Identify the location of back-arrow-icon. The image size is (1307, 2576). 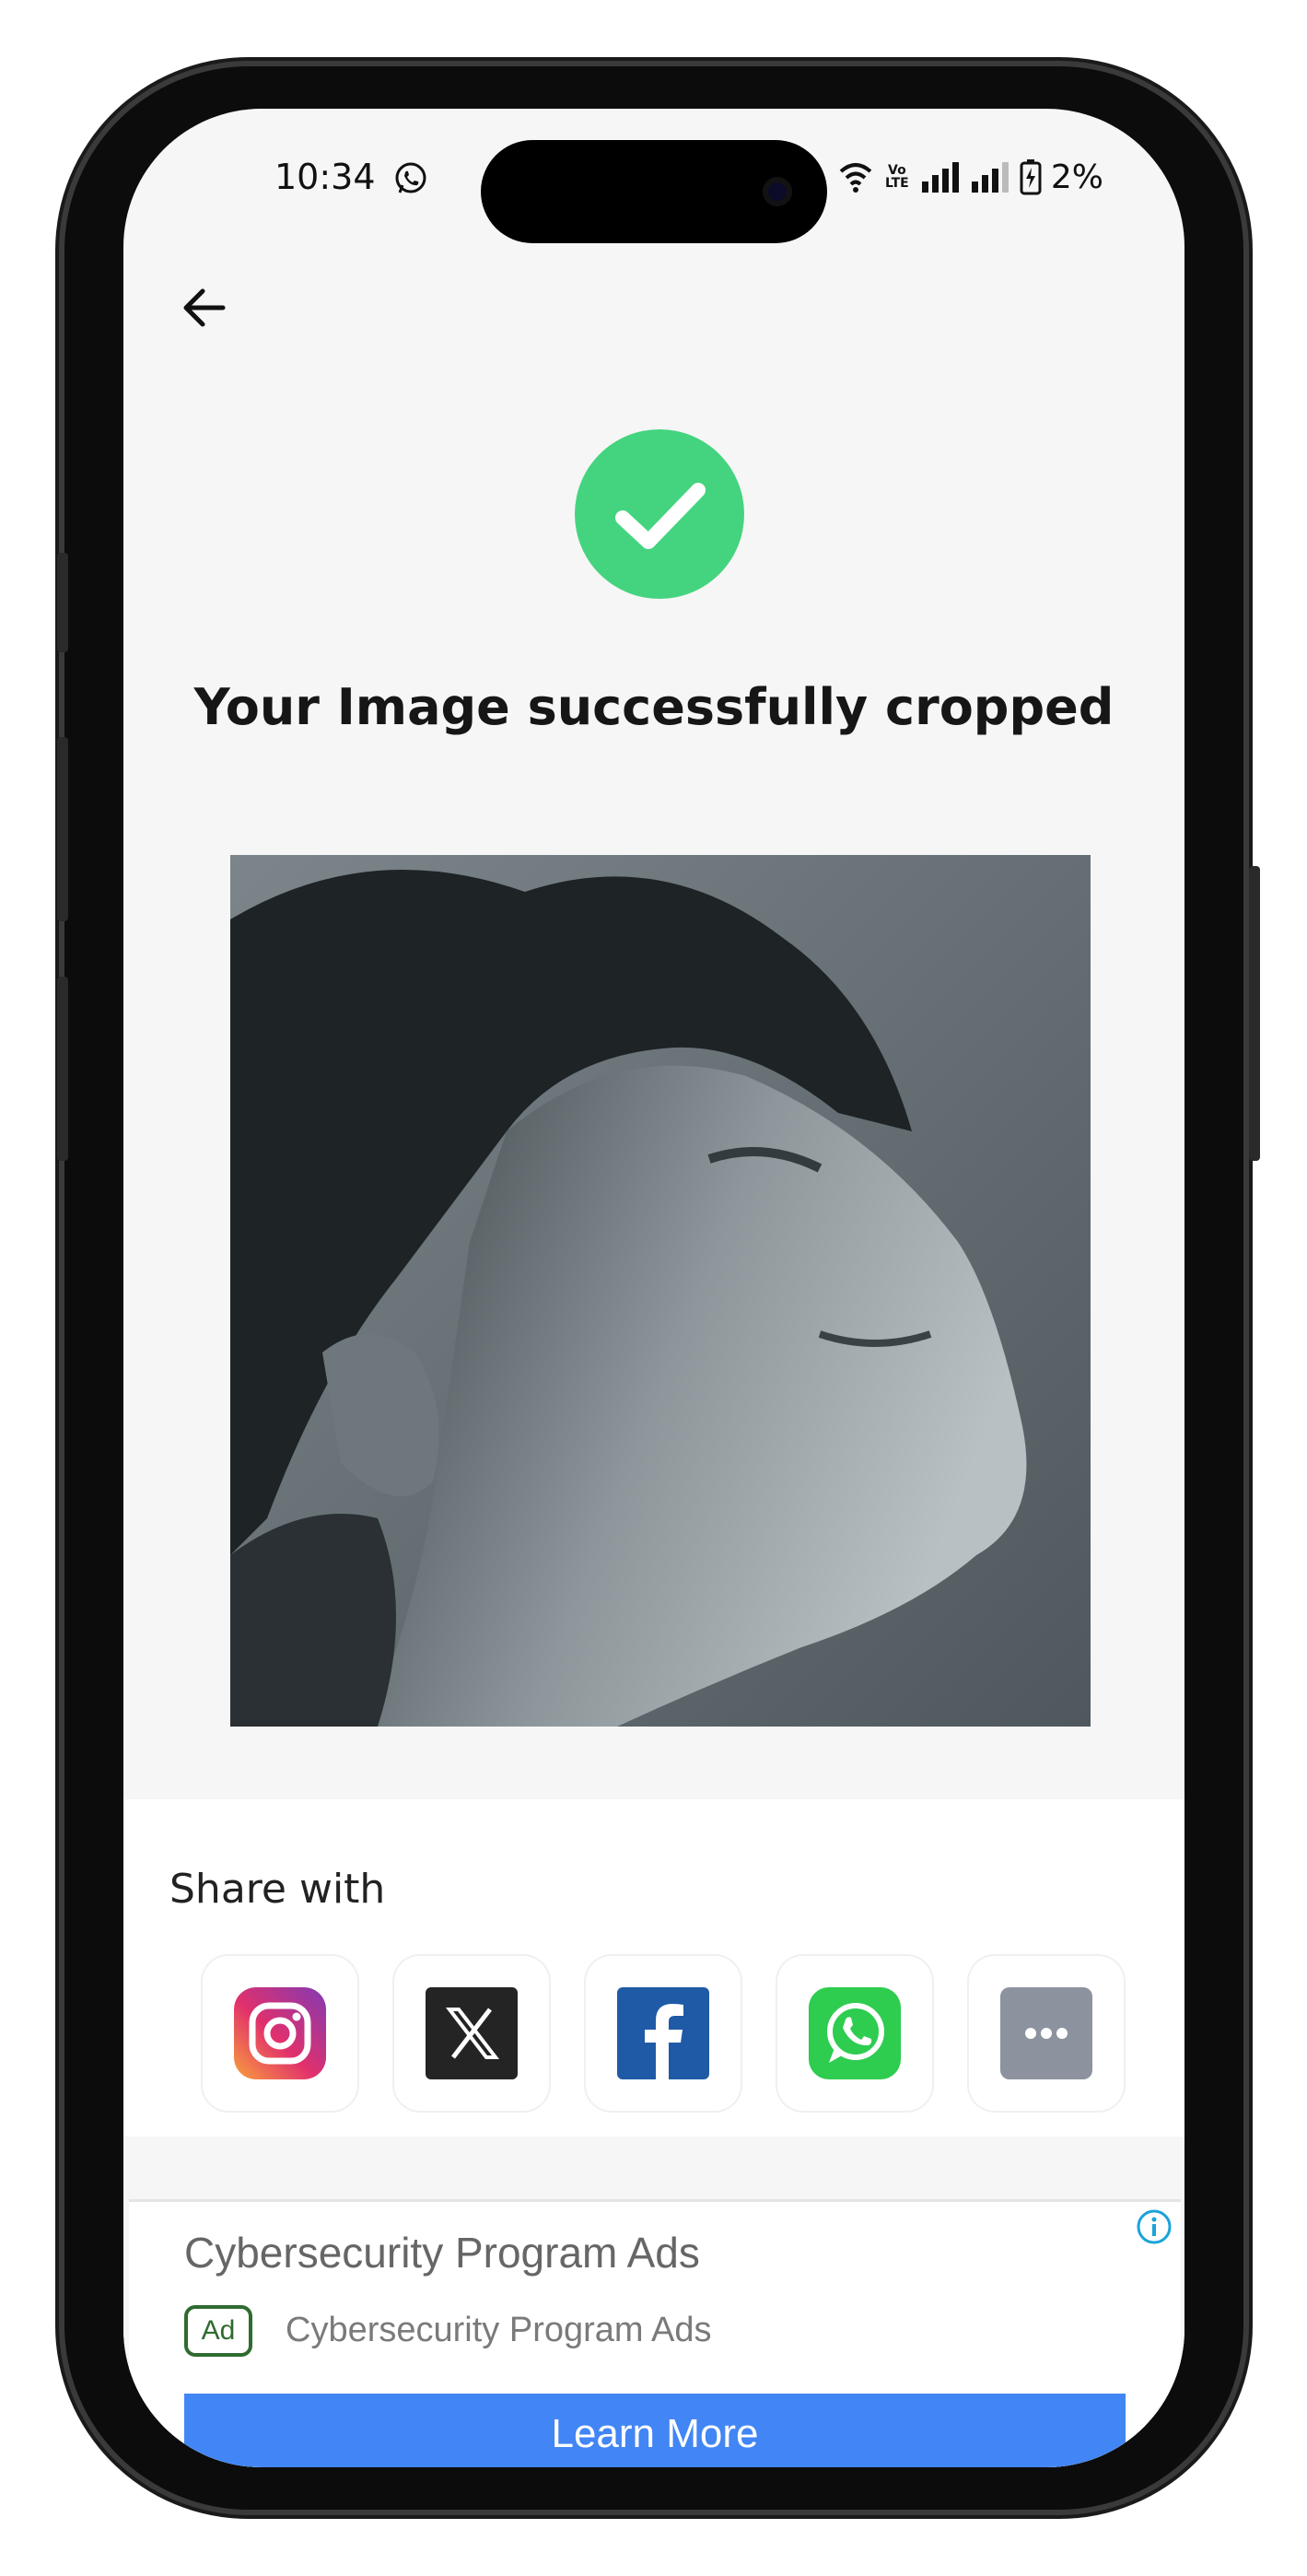
(205, 307).